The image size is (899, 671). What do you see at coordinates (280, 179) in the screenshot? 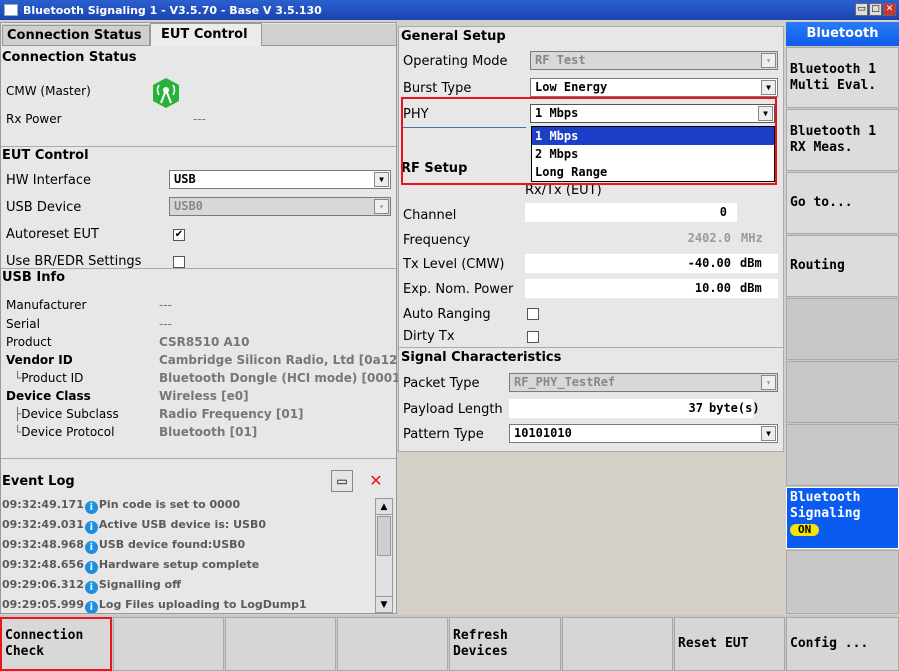
I see `hw-interface-select: USB ▼` at bounding box center [280, 179].